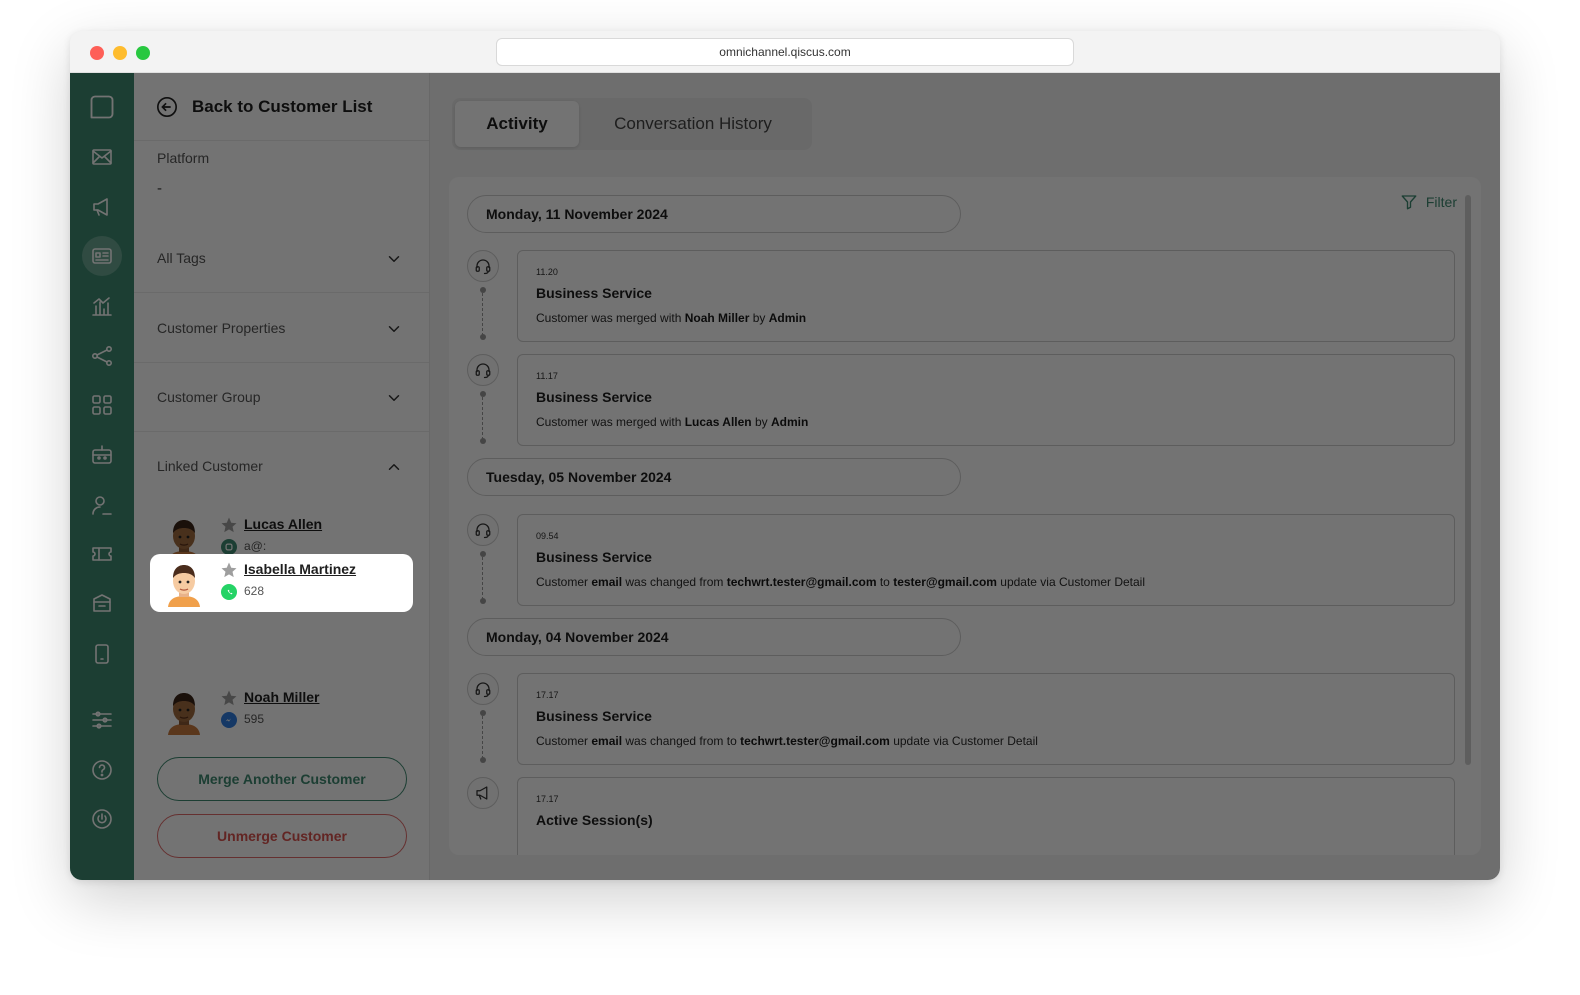  What do you see at coordinates (281, 397) in the screenshot?
I see `customer-group-section: Customer Group` at bounding box center [281, 397].